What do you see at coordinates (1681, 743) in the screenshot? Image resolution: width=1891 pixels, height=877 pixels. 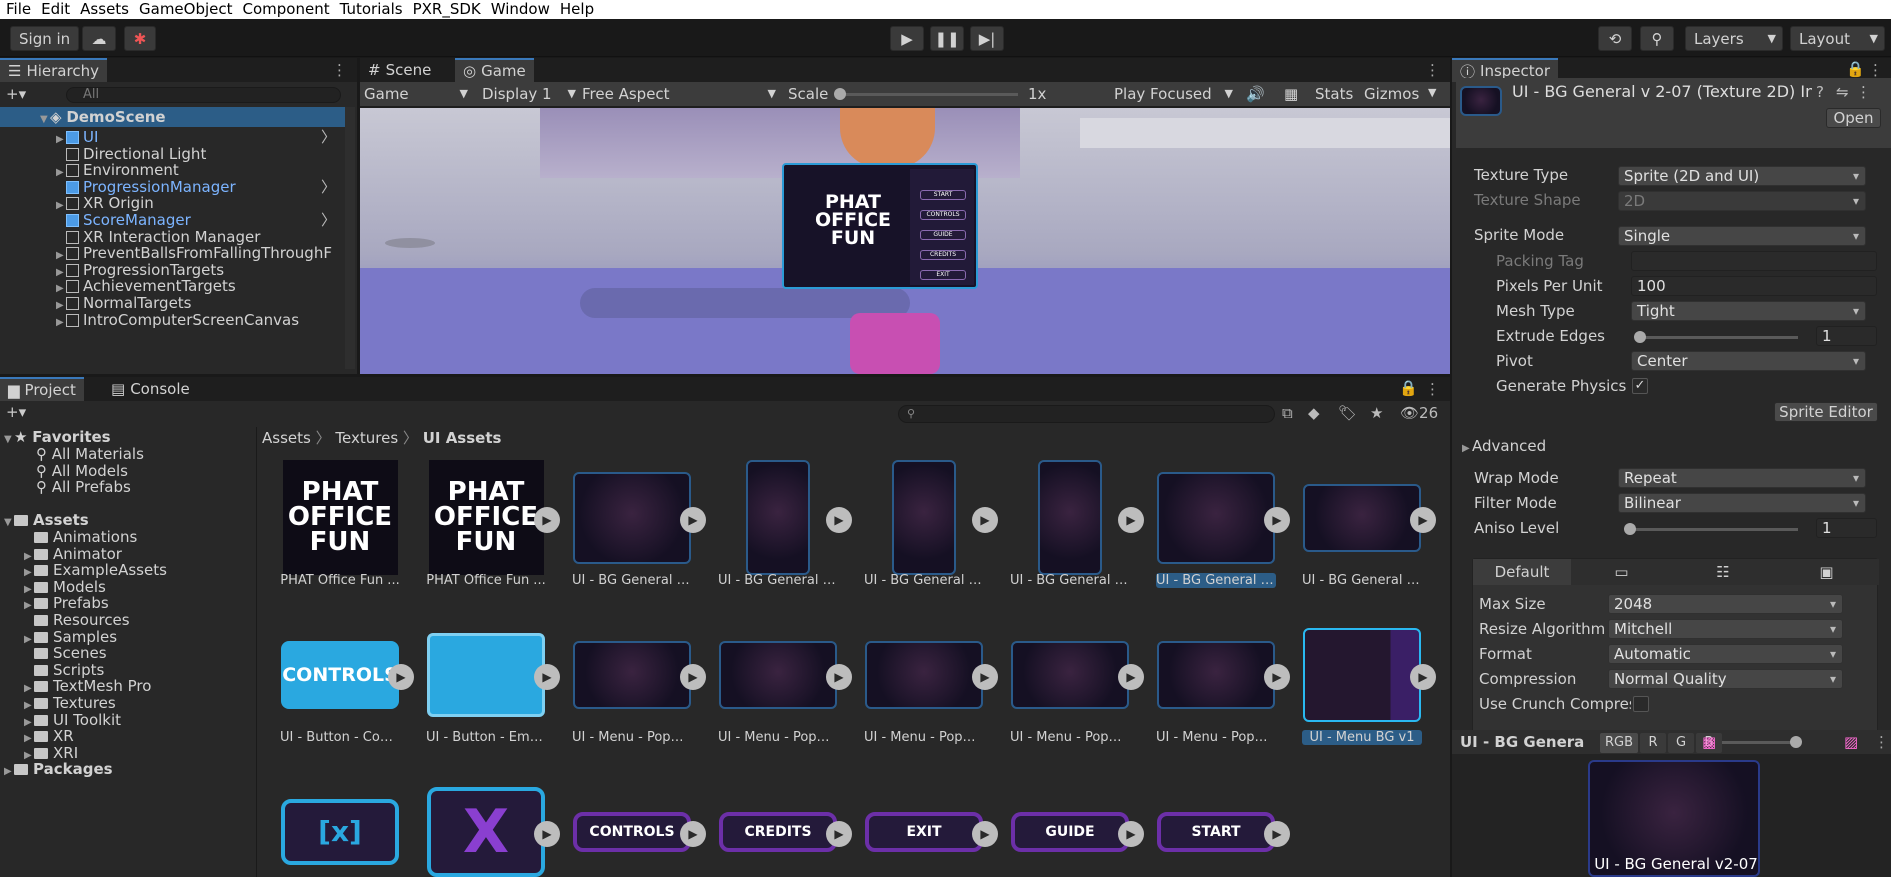 I see `channel-g-button: G` at bounding box center [1681, 743].